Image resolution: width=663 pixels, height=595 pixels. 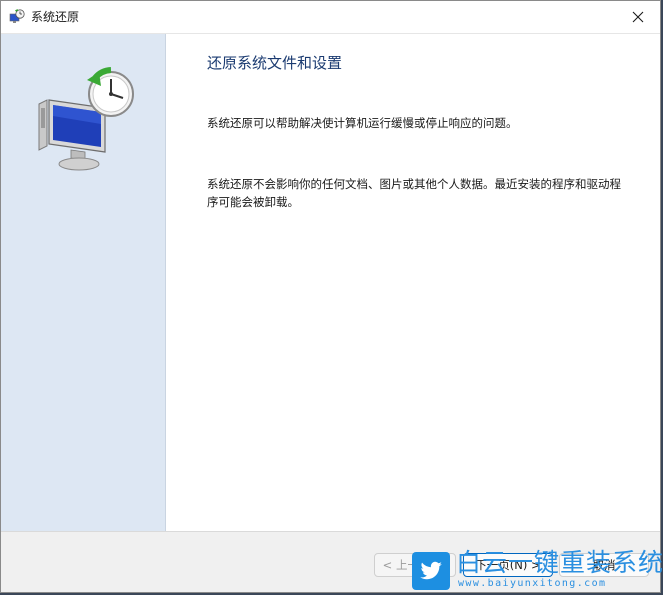 I want to click on close-icon, so click(x=638, y=17).